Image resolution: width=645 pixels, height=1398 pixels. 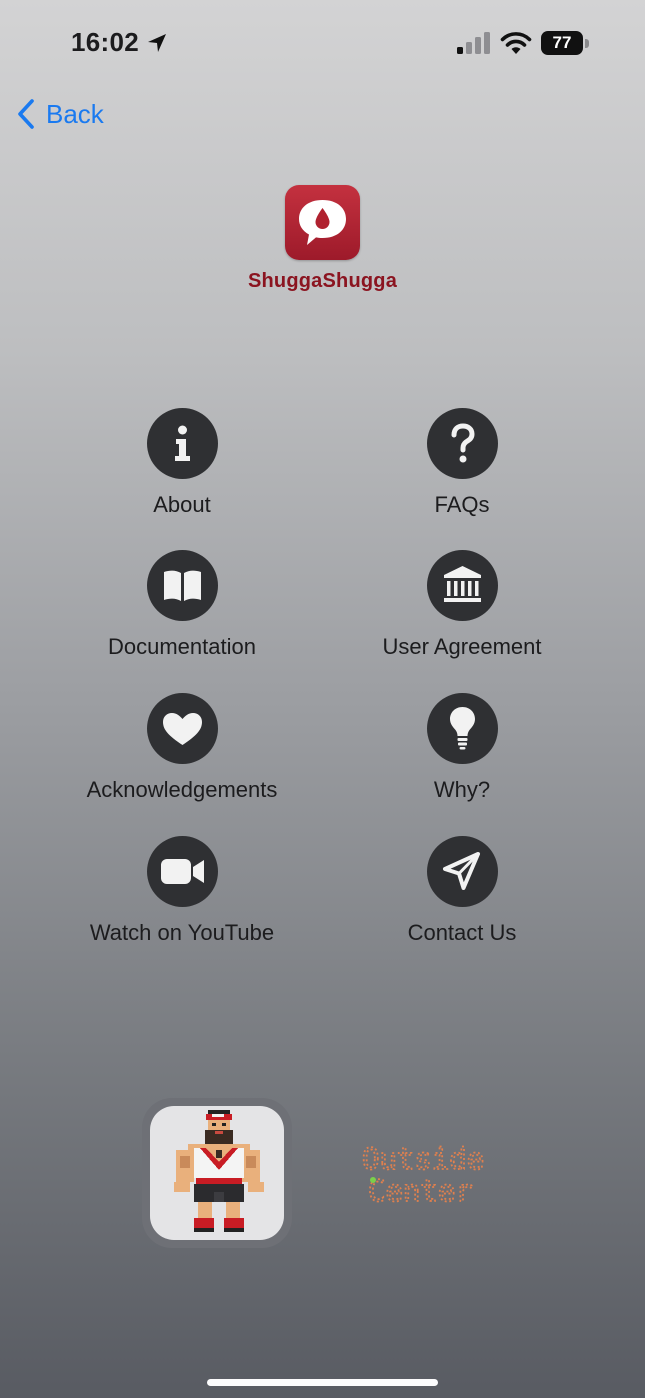 I want to click on menu-label-faqs: FAQs, so click(x=462, y=504).